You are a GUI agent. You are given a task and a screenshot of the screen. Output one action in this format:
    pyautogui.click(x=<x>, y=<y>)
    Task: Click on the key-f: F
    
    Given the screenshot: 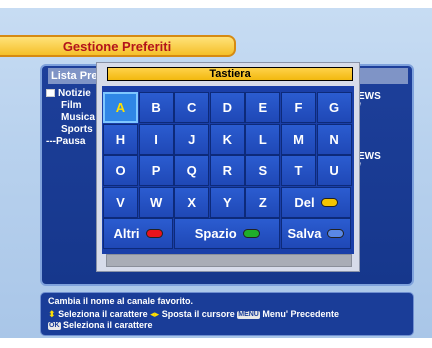 What is the action you would take?
    pyautogui.click(x=298, y=107)
    